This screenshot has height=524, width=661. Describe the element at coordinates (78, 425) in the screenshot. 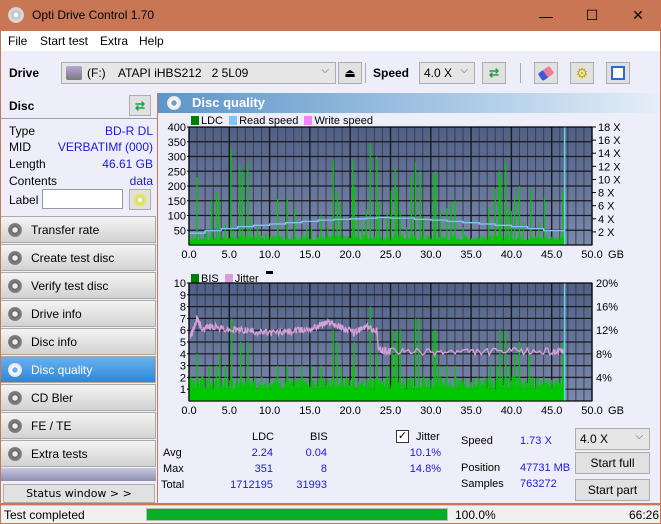

I see `nav-fe-te: FE / TE` at that location.